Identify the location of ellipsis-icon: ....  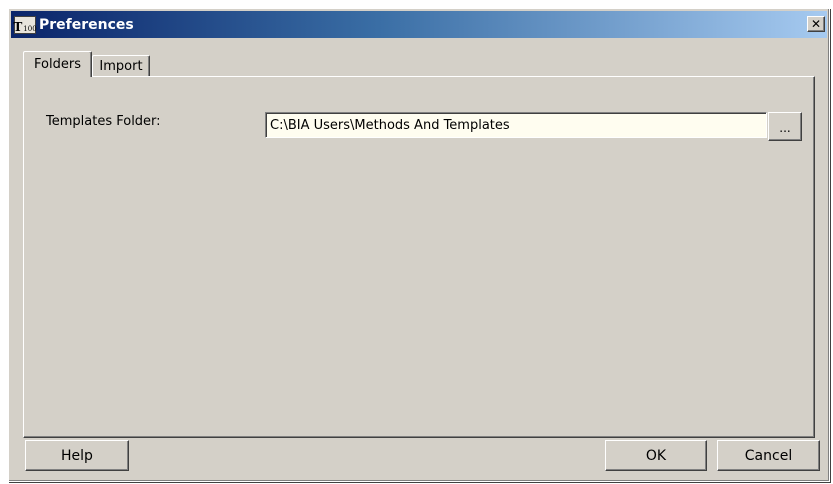
(785, 128).